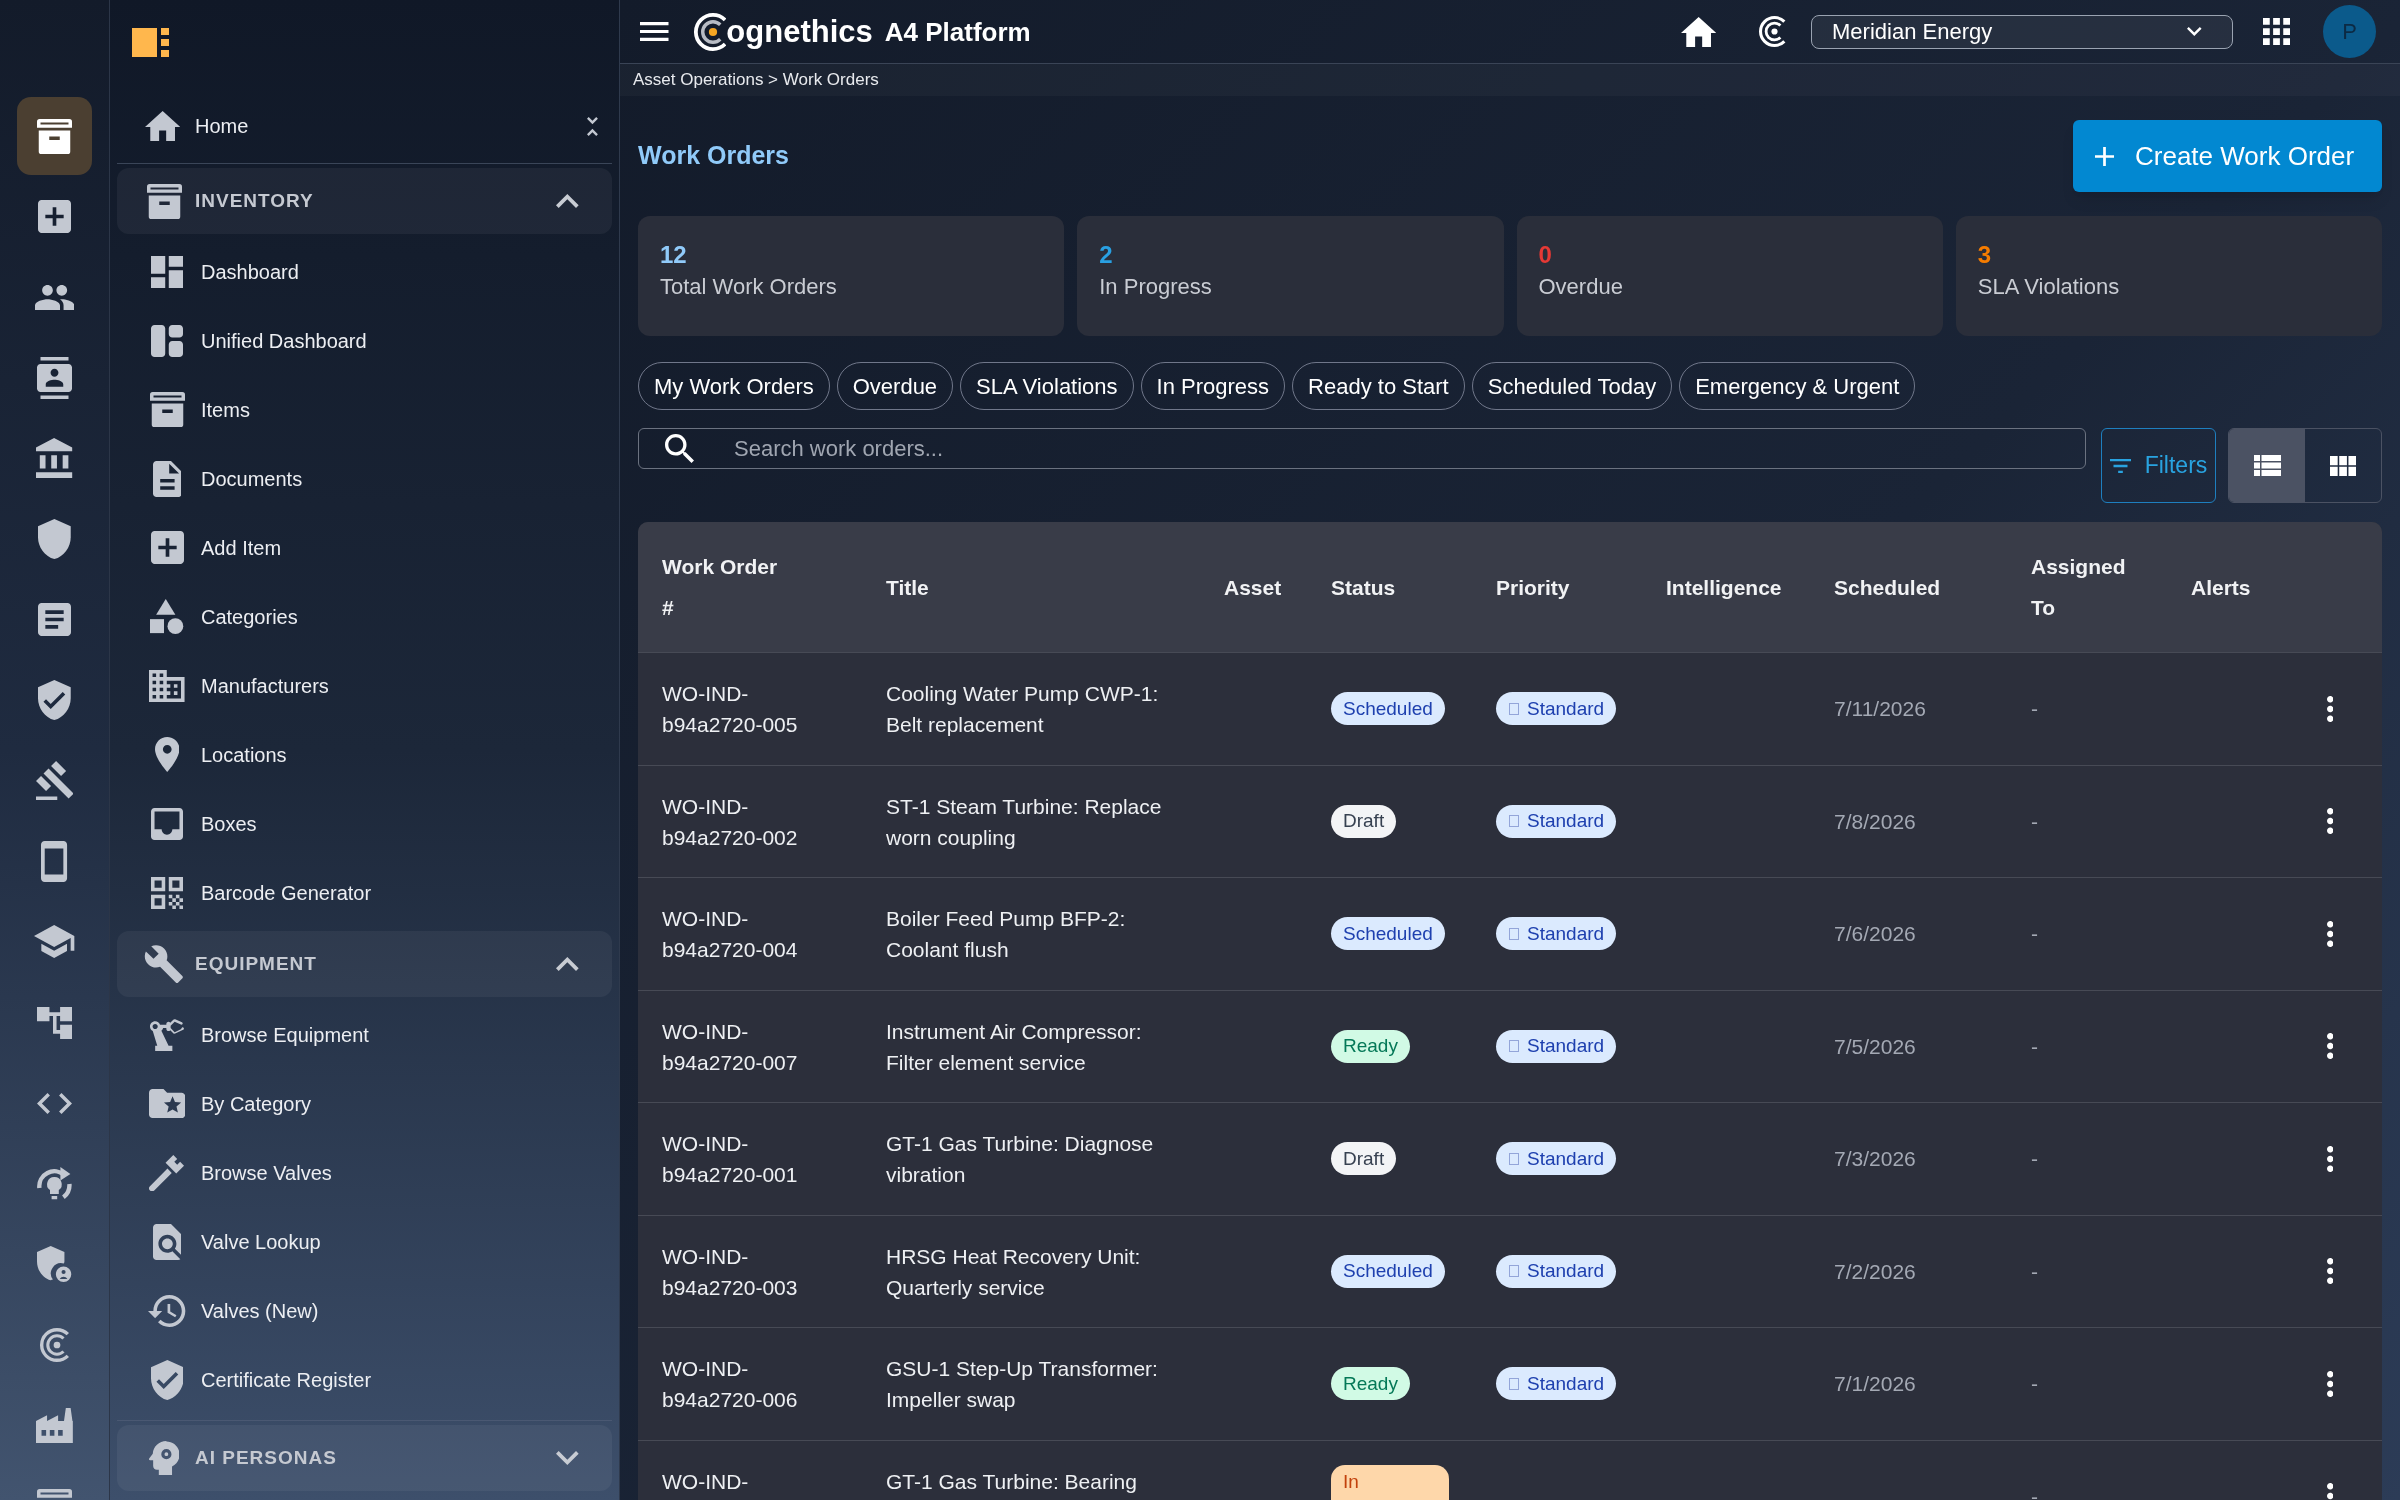  What do you see at coordinates (1014, 1272) in the screenshot?
I see `work-order-title: HRSG Heat Recovery Unit: Quarterly service` at bounding box center [1014, 1272].